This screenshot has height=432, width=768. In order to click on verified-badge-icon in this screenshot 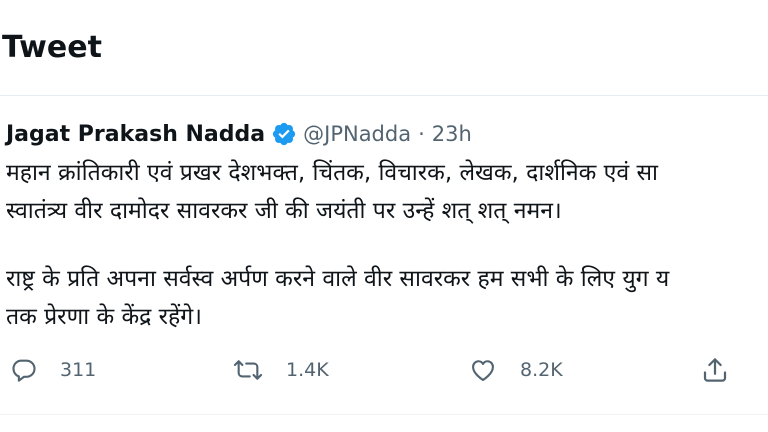, I will do `click(284, 134)`.